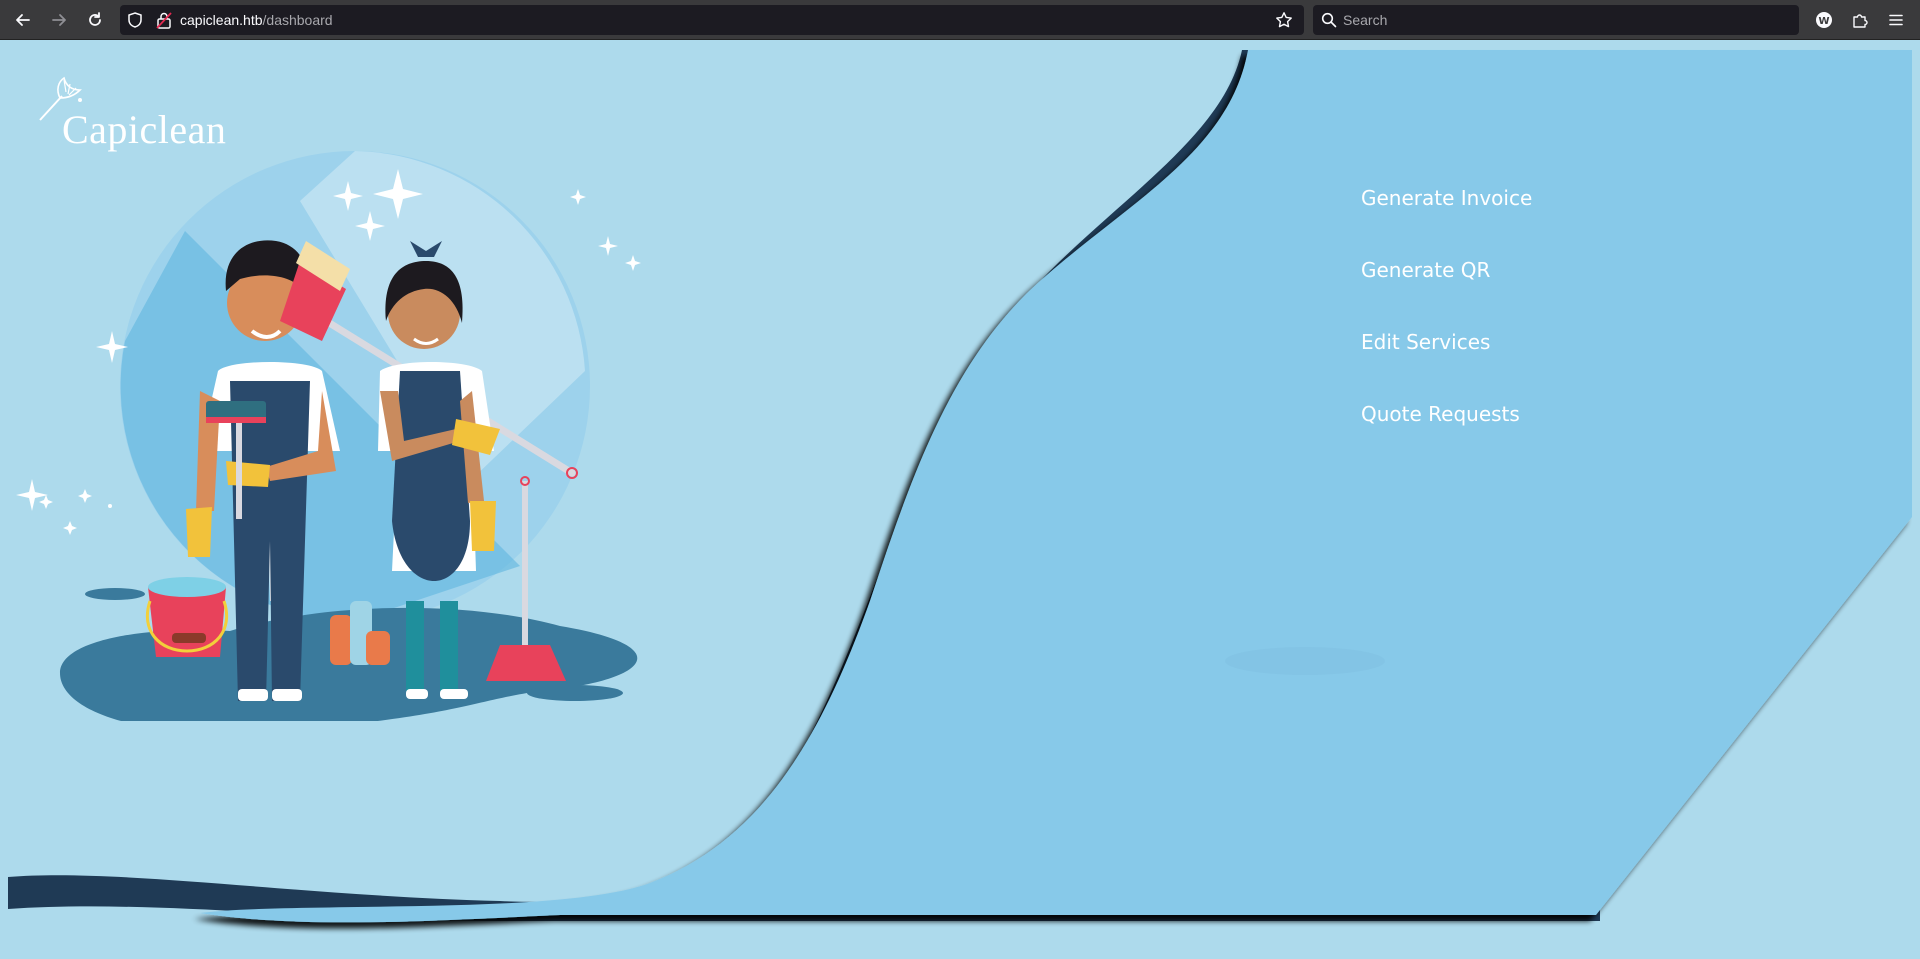 Image resolution: width=1920 pixels, height=959 pixels. I want to click on search-input: Search, so click(1365, 20).